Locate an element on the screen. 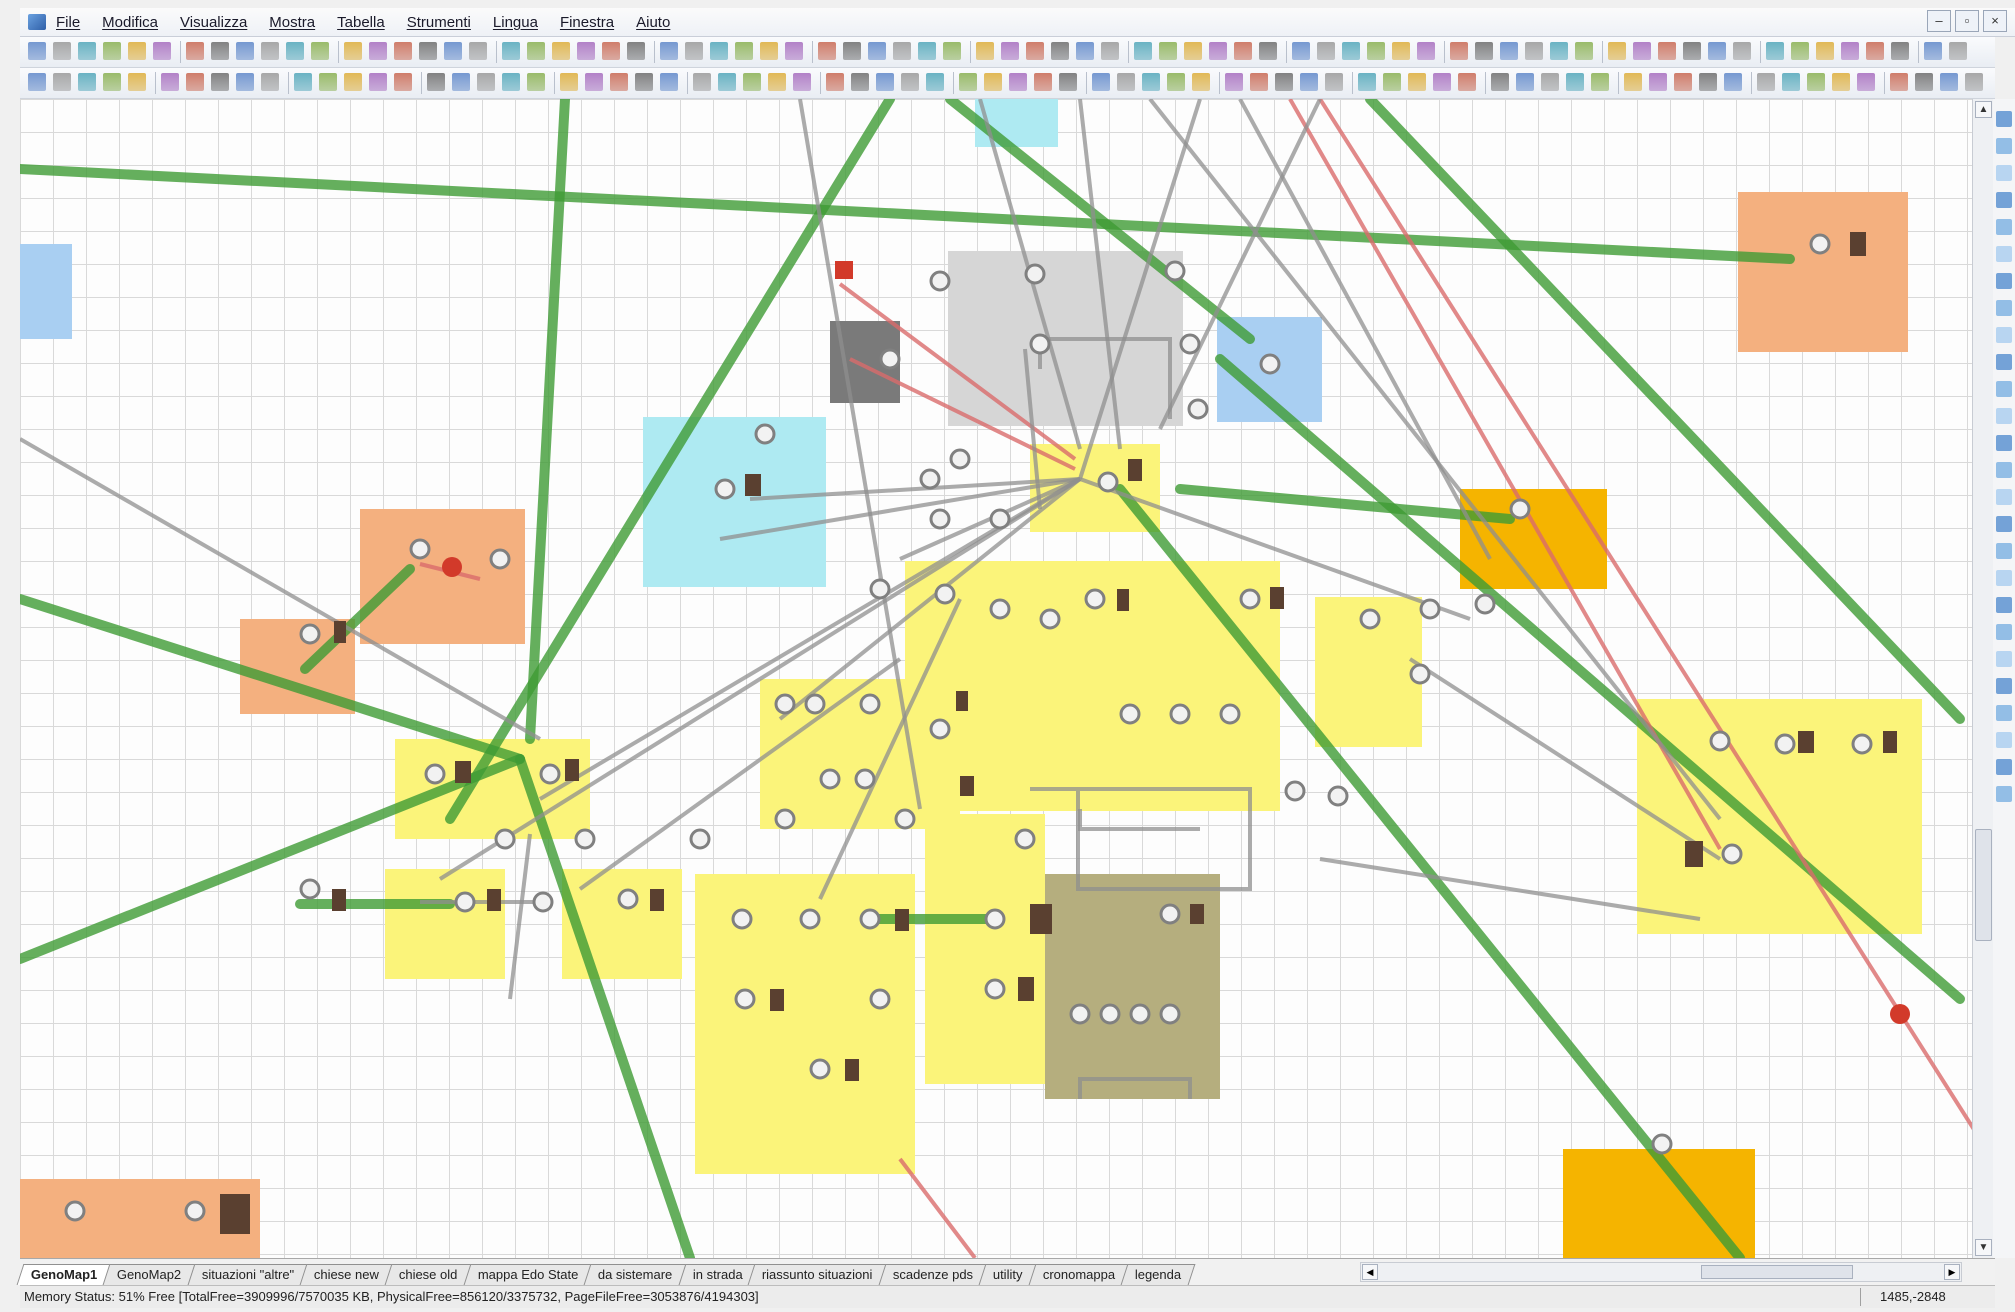  tab-in-strada: in strada is located at coordinates (717, 1274).